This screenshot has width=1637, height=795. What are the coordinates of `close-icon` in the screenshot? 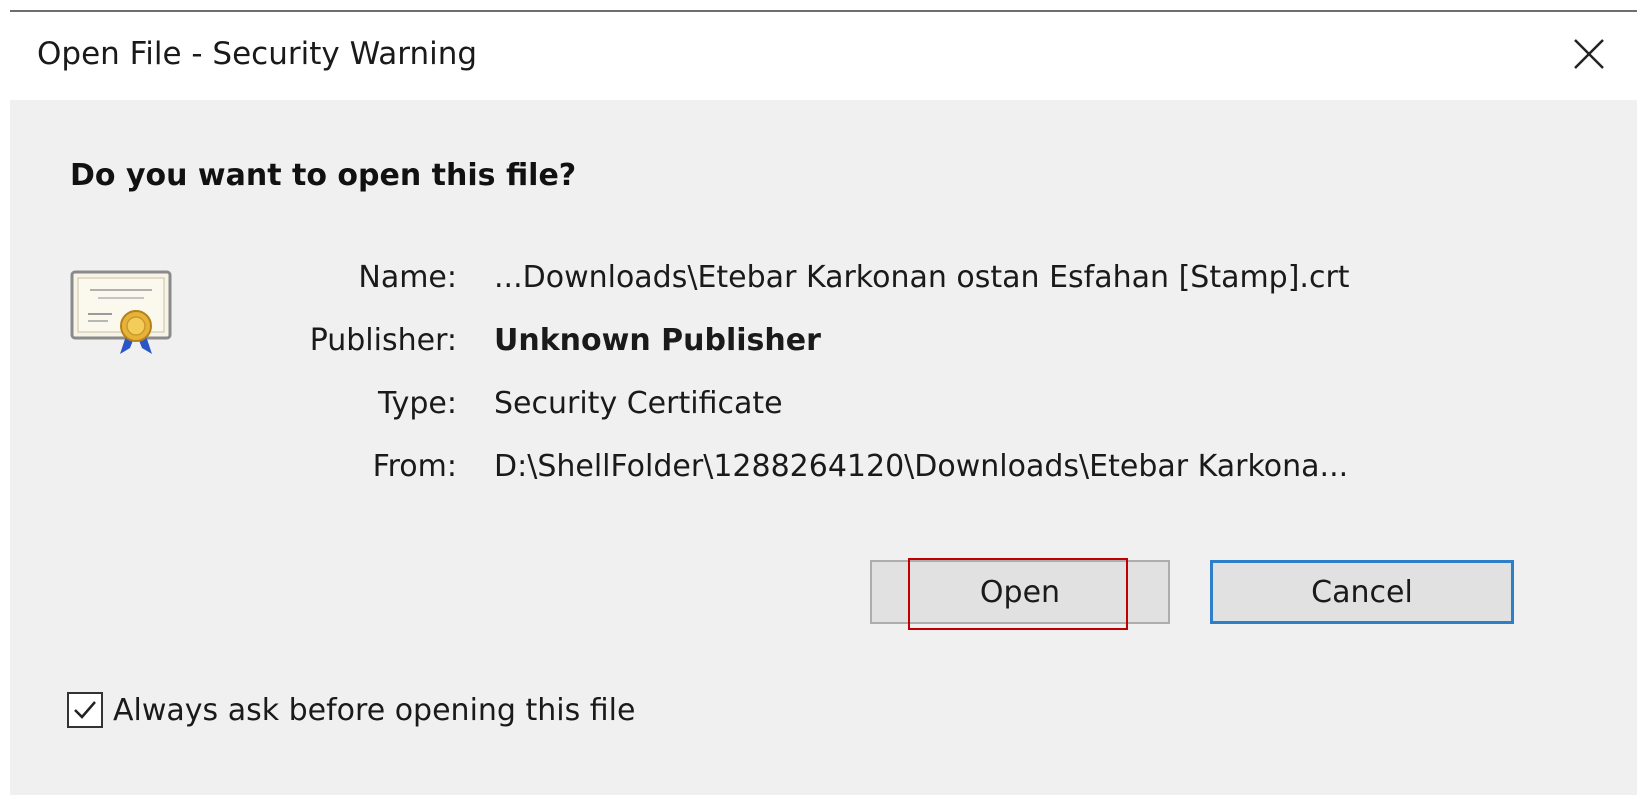 It's located at (1589, 54).